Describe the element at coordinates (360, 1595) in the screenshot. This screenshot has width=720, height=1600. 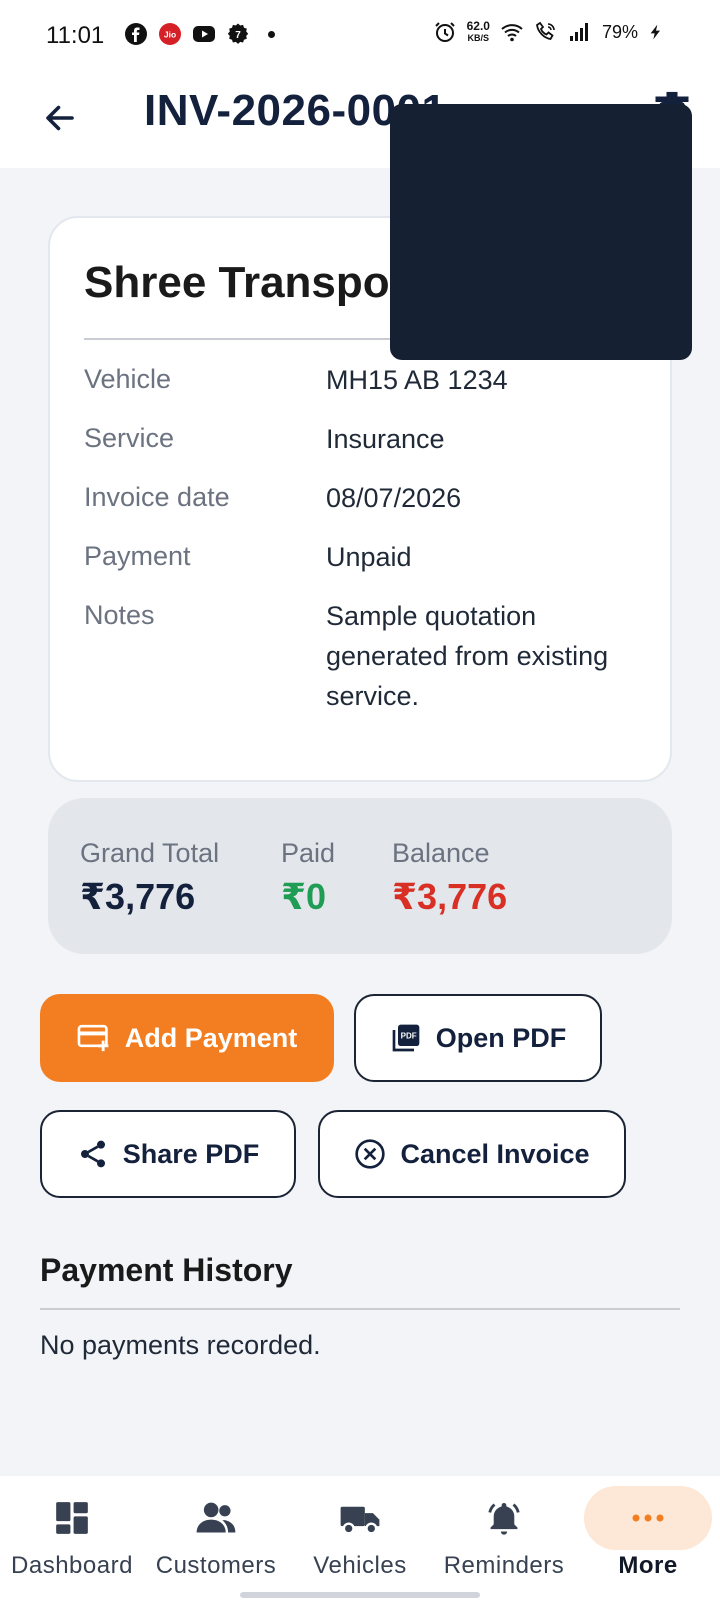
I see `home-indicator` at that location.